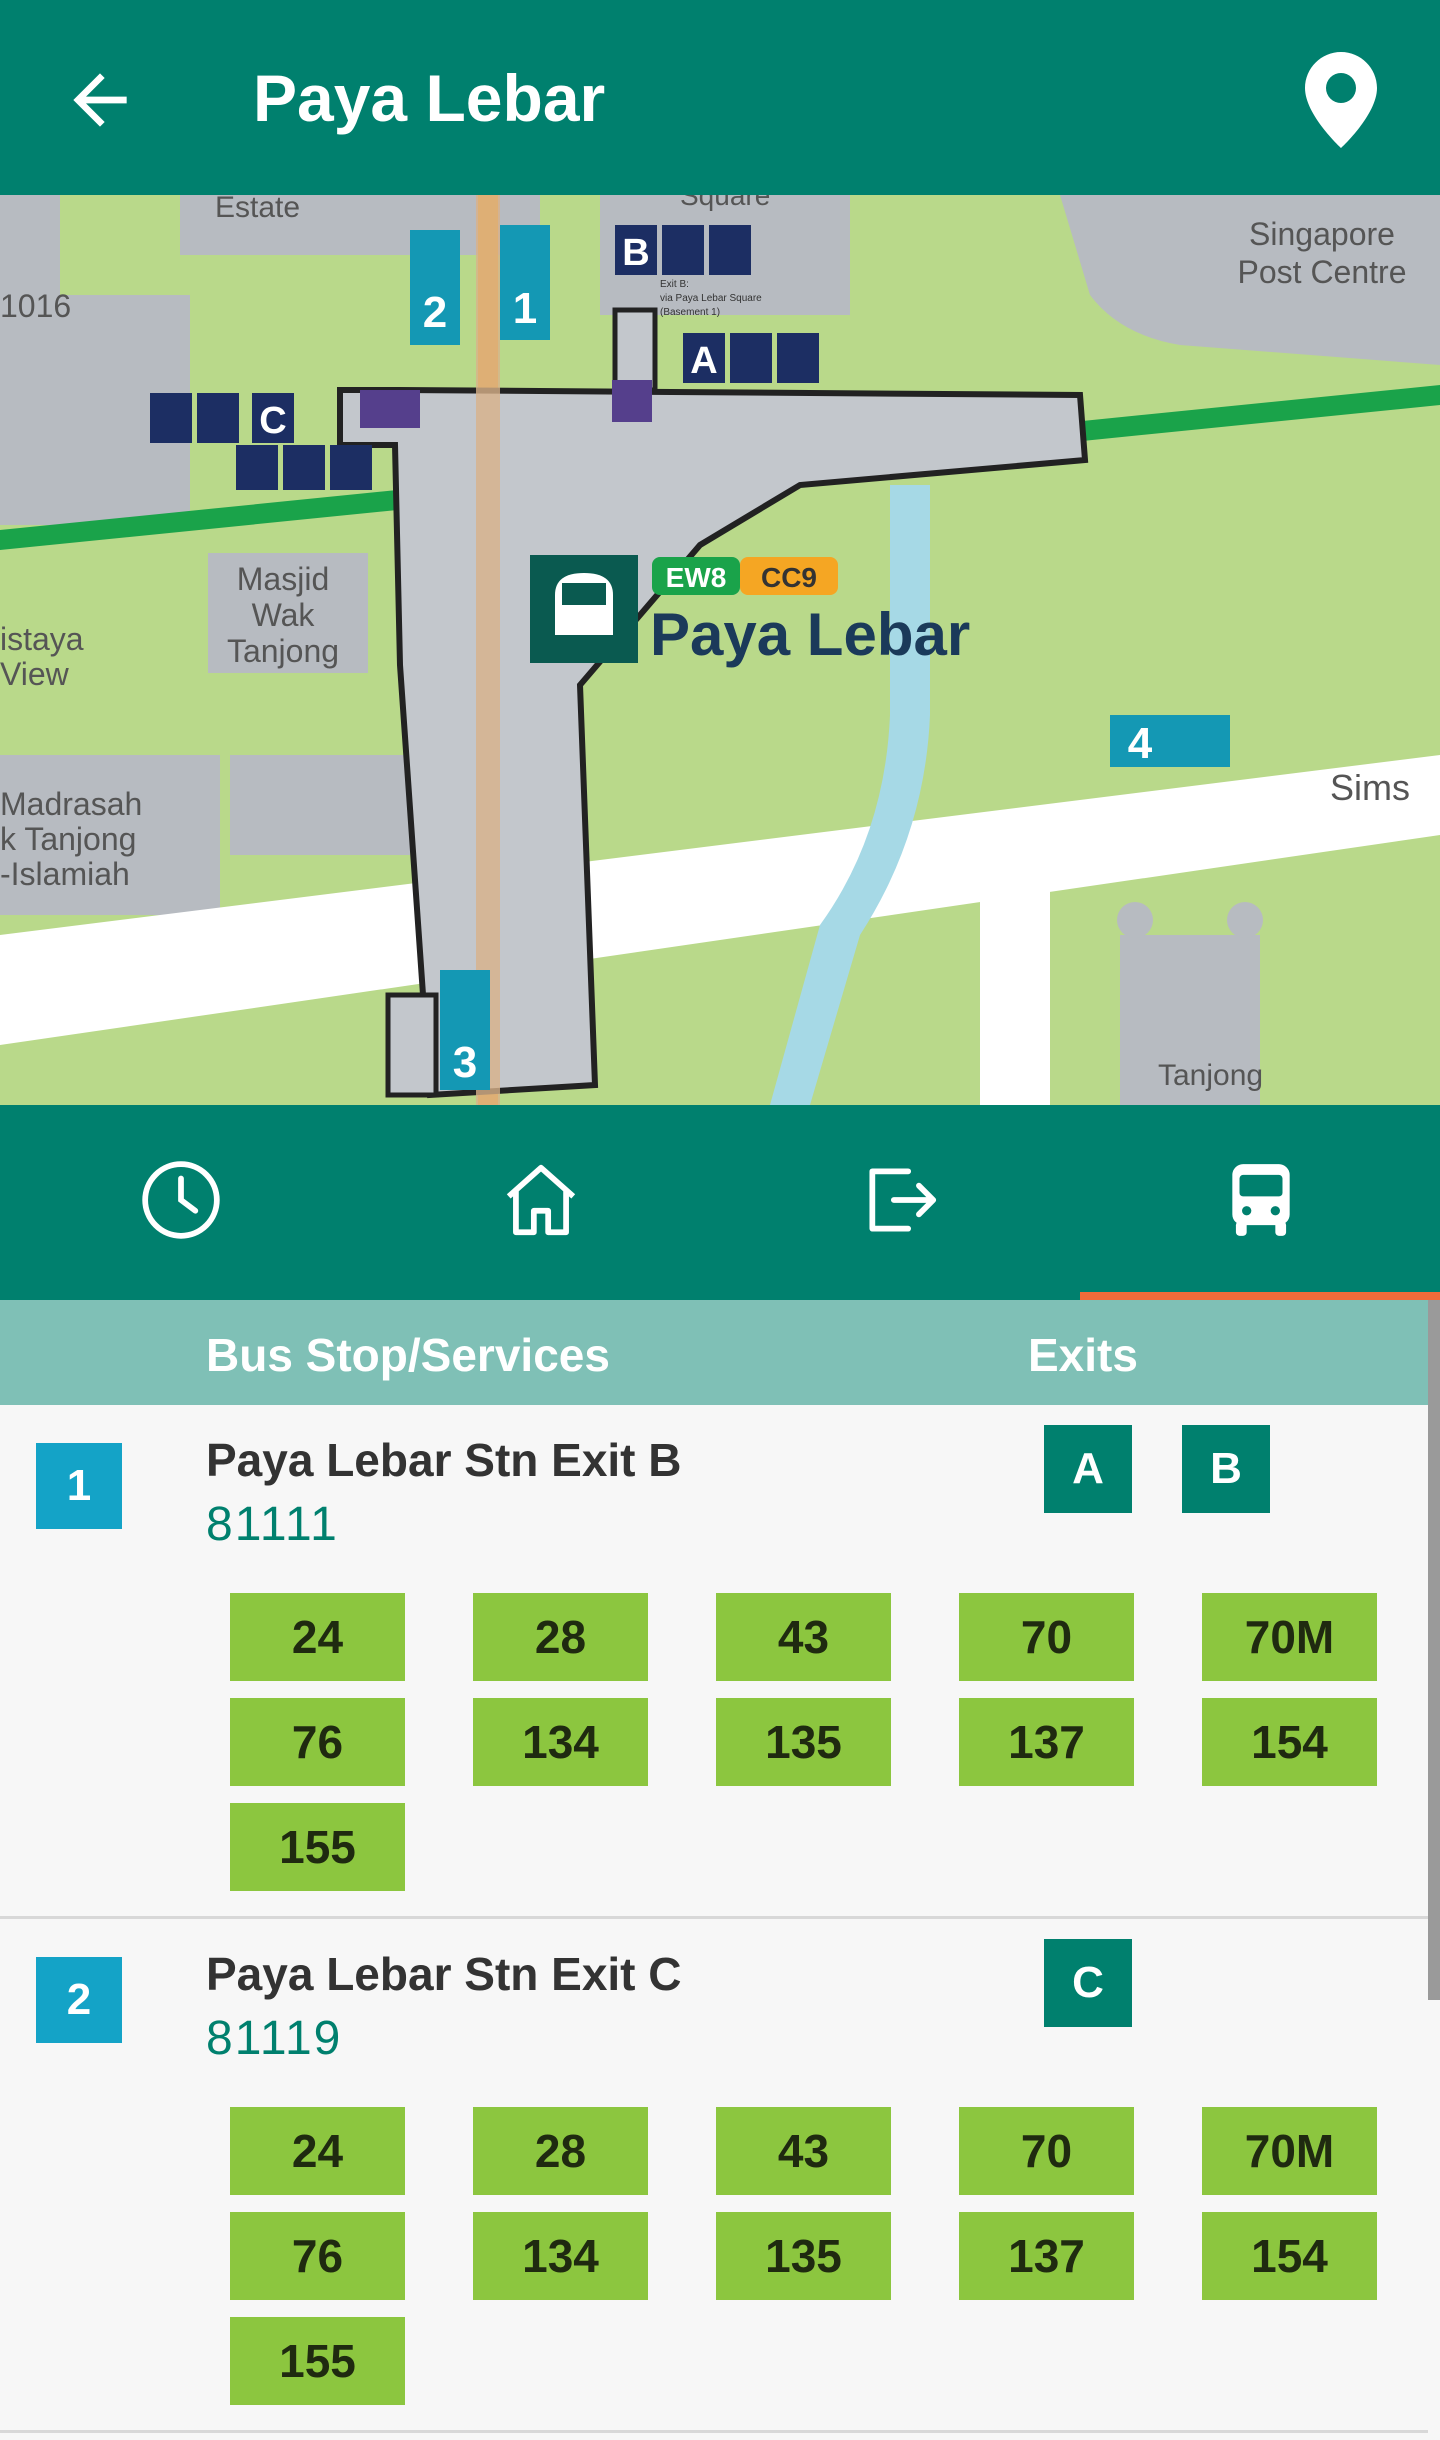 The image size is (1440, 2440). I want to click on map-pin-icon, so click(1341, 100).